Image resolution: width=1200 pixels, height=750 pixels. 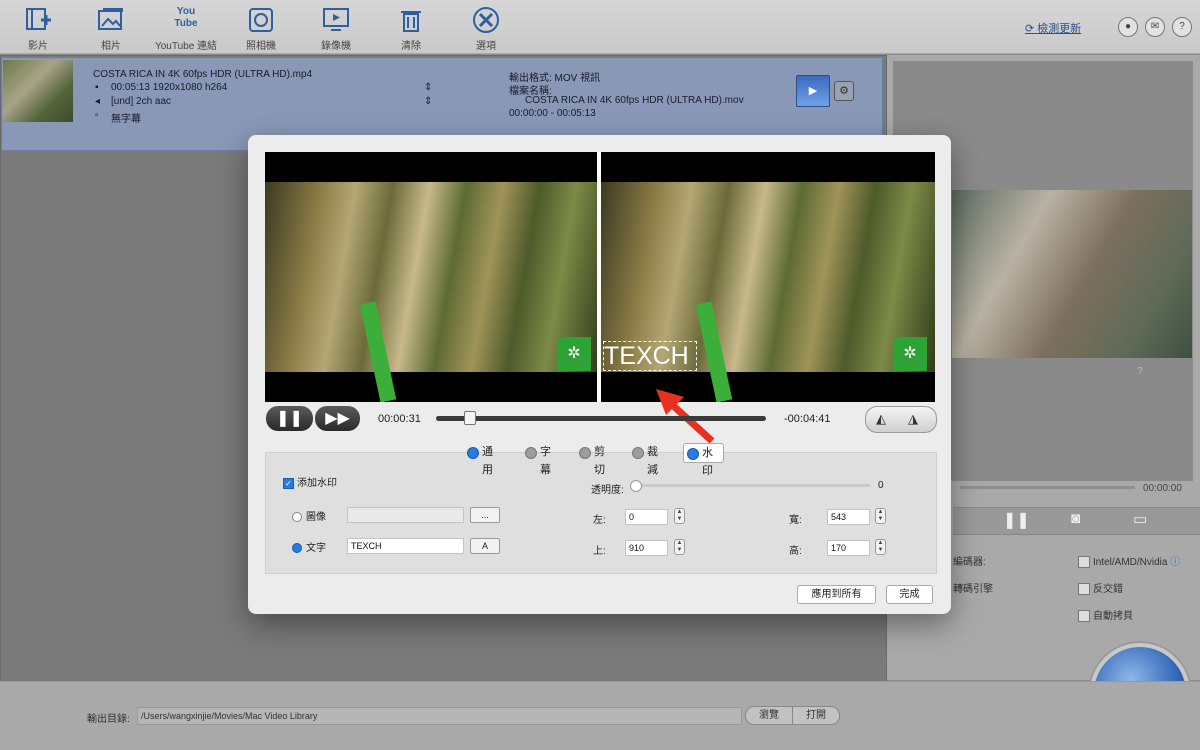 What do you see at coordinates (913, 419) in the screenshot?
I see `flip-icon: ◮` at bounding box center [913, 419].